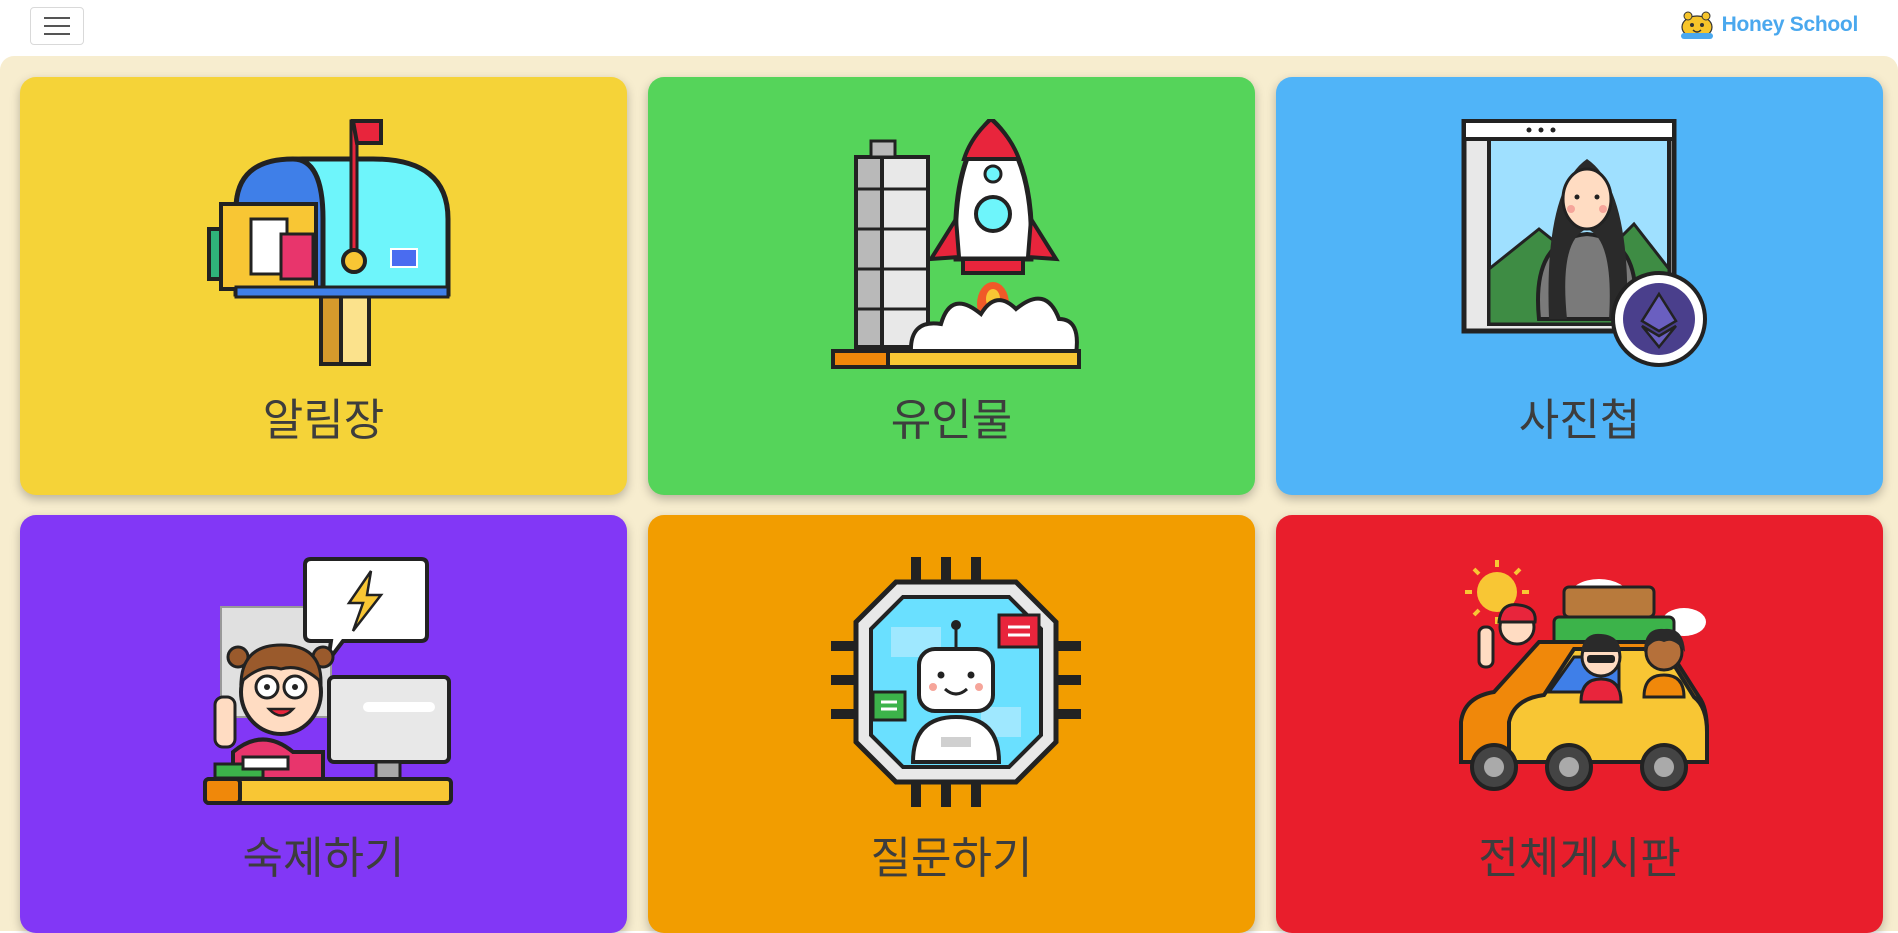 The image size is (1898, 933). What do you see at coordinates (956, 244) in the screenshot?
I see `rocket-launch-icon` at bounding box center [956, 244].